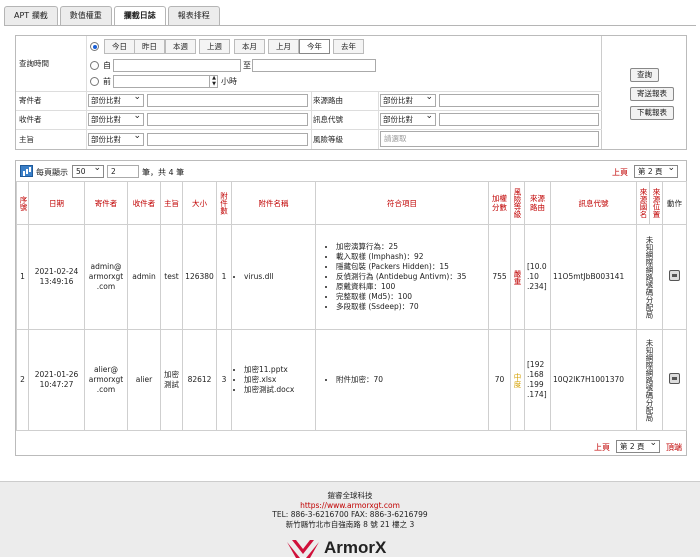 This screenshot has width=700, height=560. I want to click on risk-level-select: 請選取, so click(489, 139).